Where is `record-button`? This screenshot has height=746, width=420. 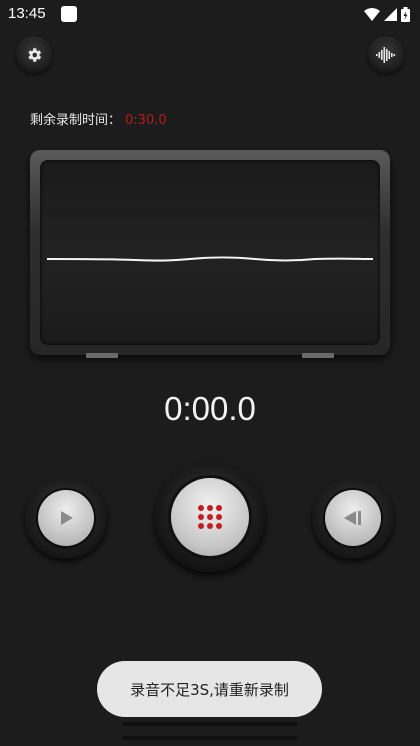
record-button is located at coordinates (210, 517).